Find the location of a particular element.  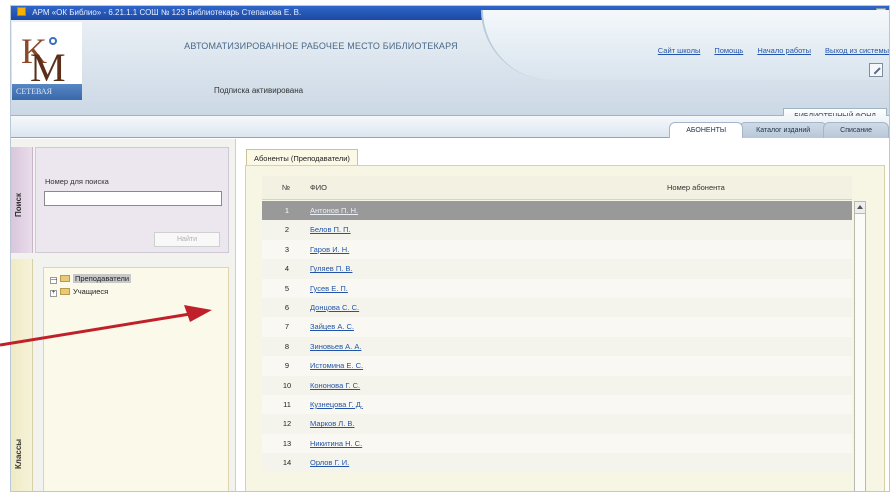

table-row: 7 Зайцев А. С. is located at coordinates (557, 327).